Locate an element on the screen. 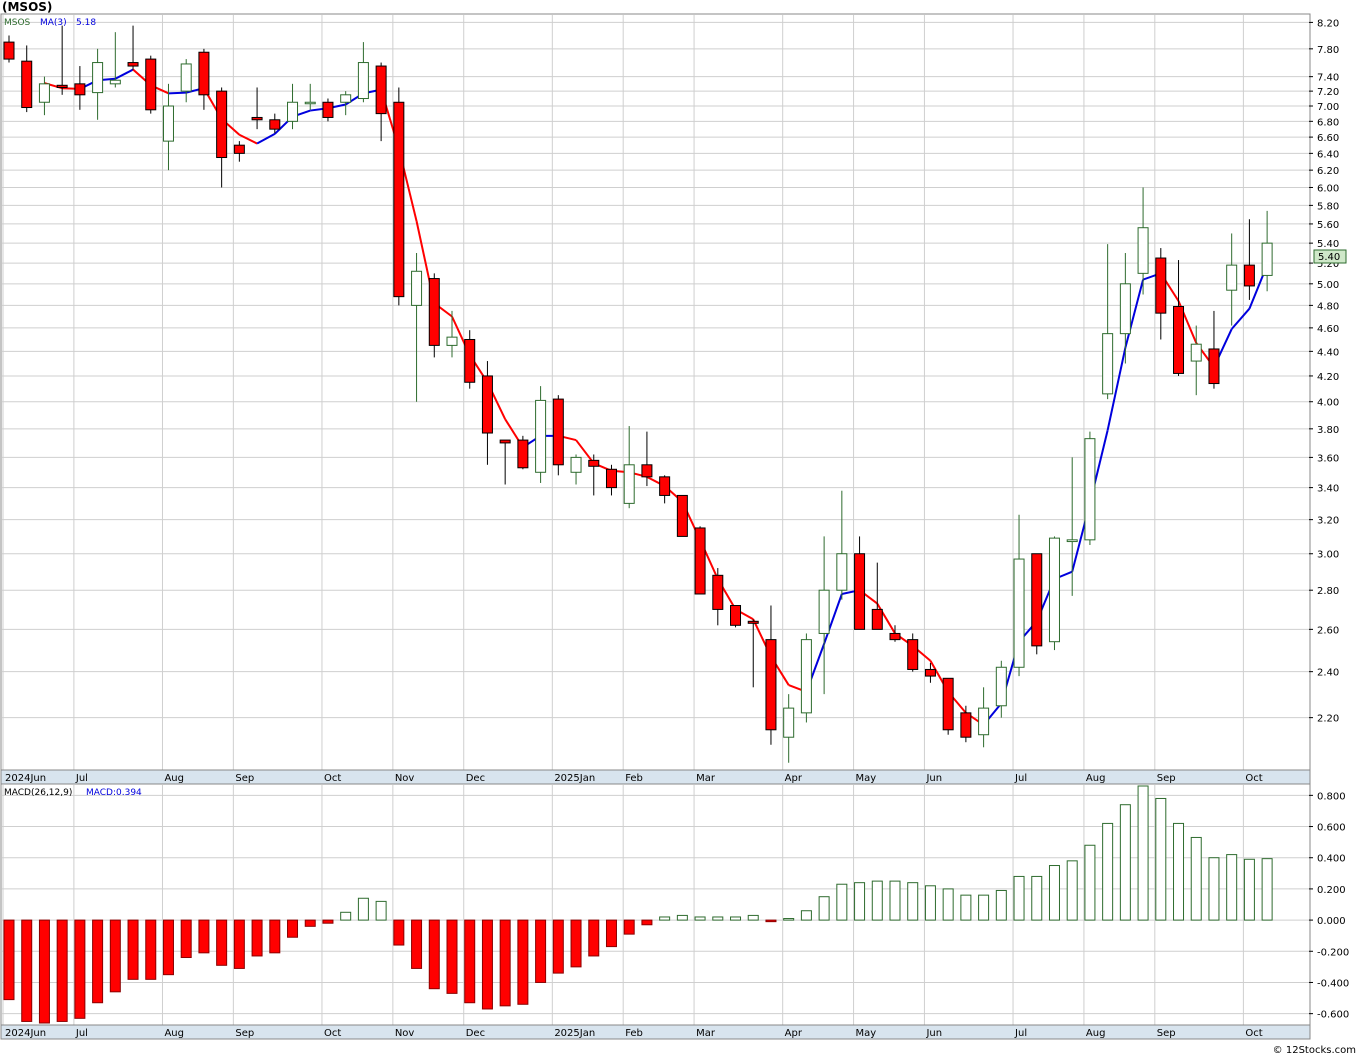 This screenshot has width=1360, height=1060. price-y-tick-label: 3.40 is located at coordinates (1328, 489).